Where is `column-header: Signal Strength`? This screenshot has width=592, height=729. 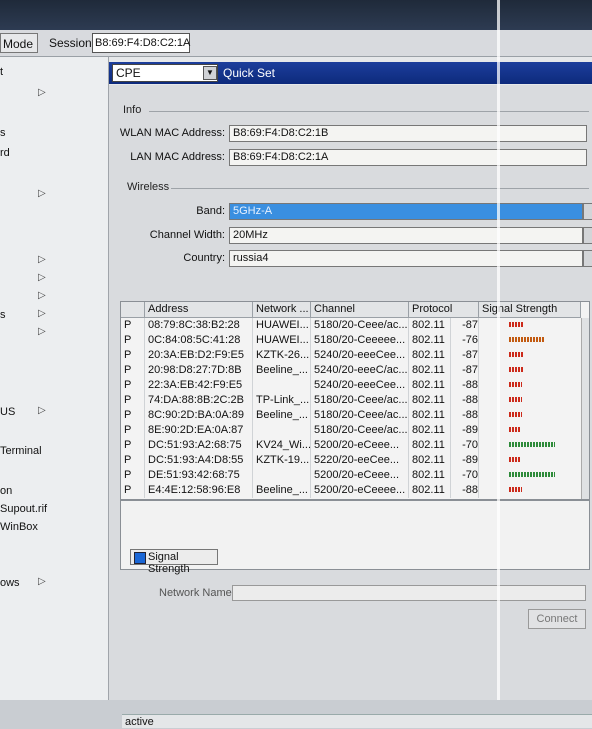 column-header: Signal Strength is located at coordinates (530, 310).